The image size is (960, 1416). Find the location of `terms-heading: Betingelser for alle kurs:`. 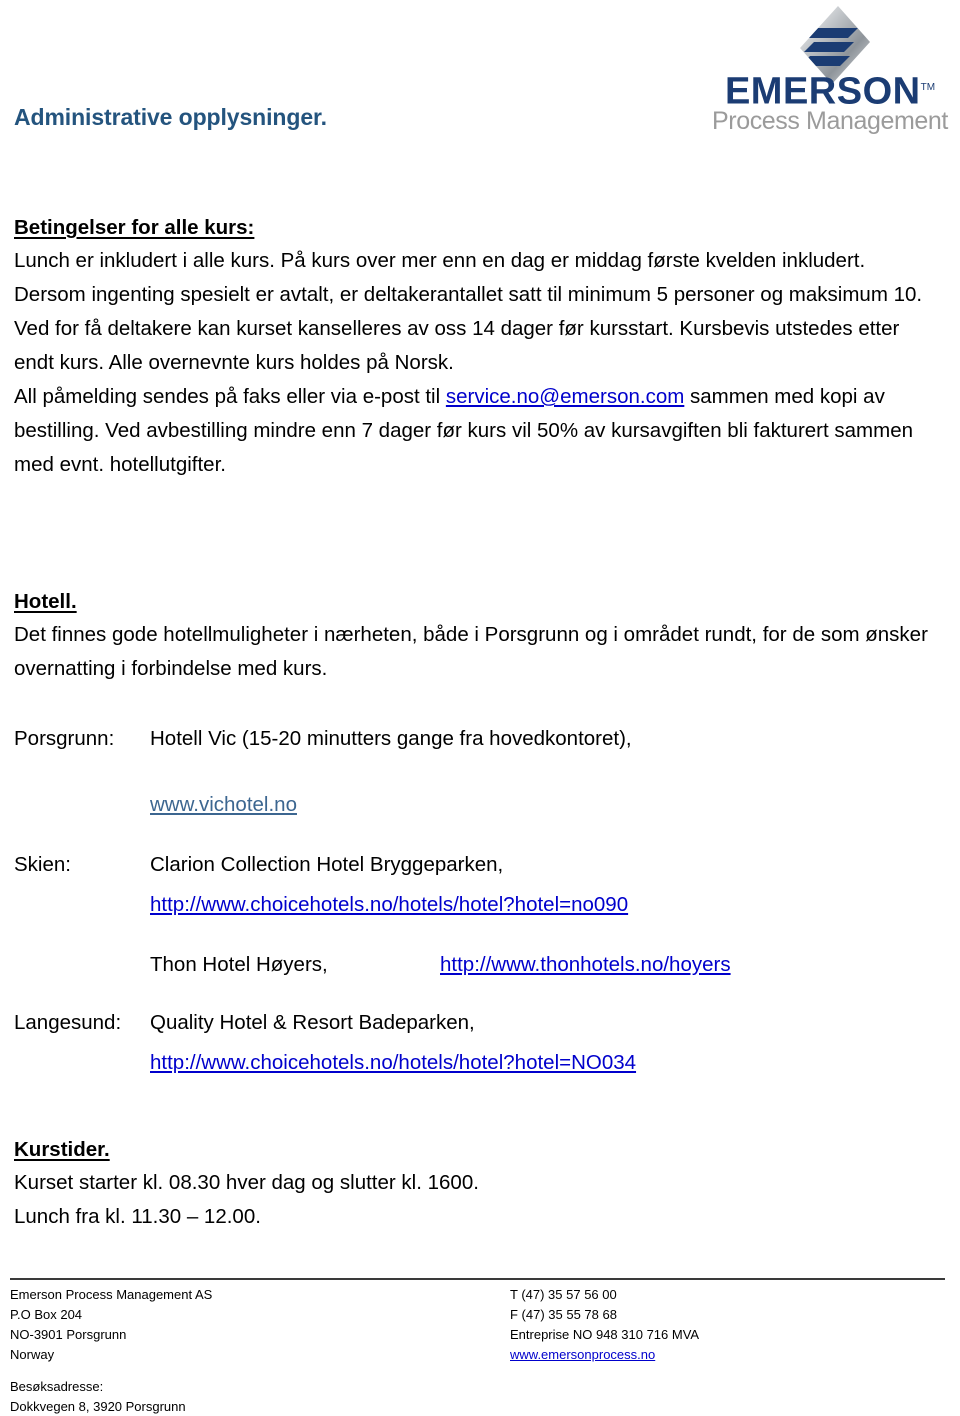

terms-heading: Betingelser for alle kurs: is located at coordinates (134, 227).